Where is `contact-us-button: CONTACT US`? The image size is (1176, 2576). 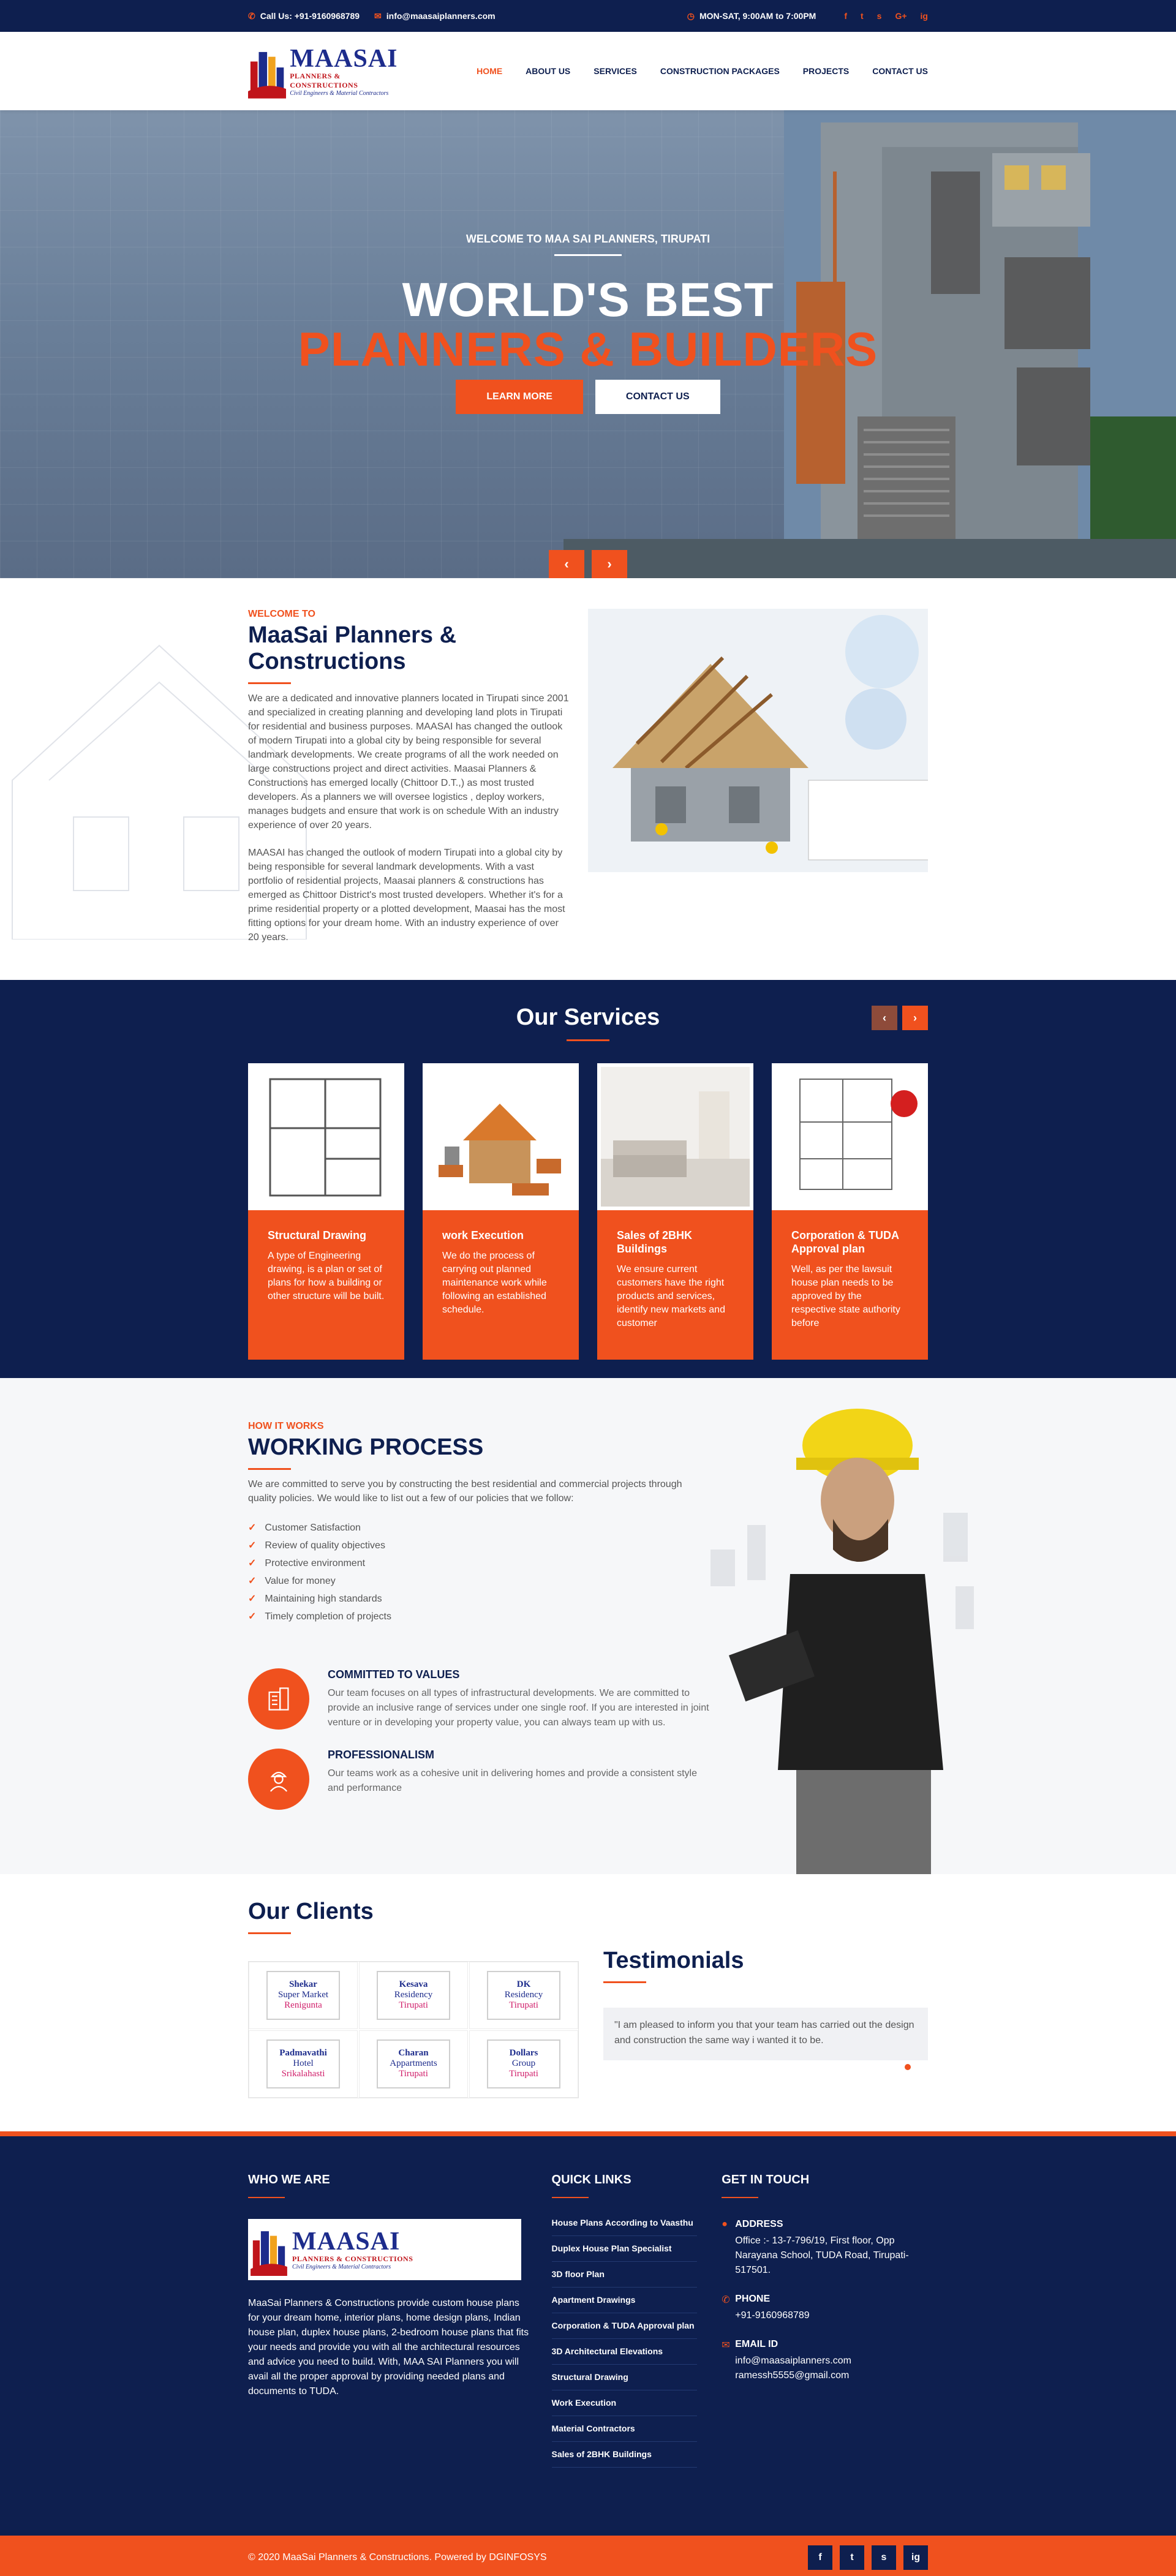
contact-us-button: CONTACT US is located at coordinates (658, 397).